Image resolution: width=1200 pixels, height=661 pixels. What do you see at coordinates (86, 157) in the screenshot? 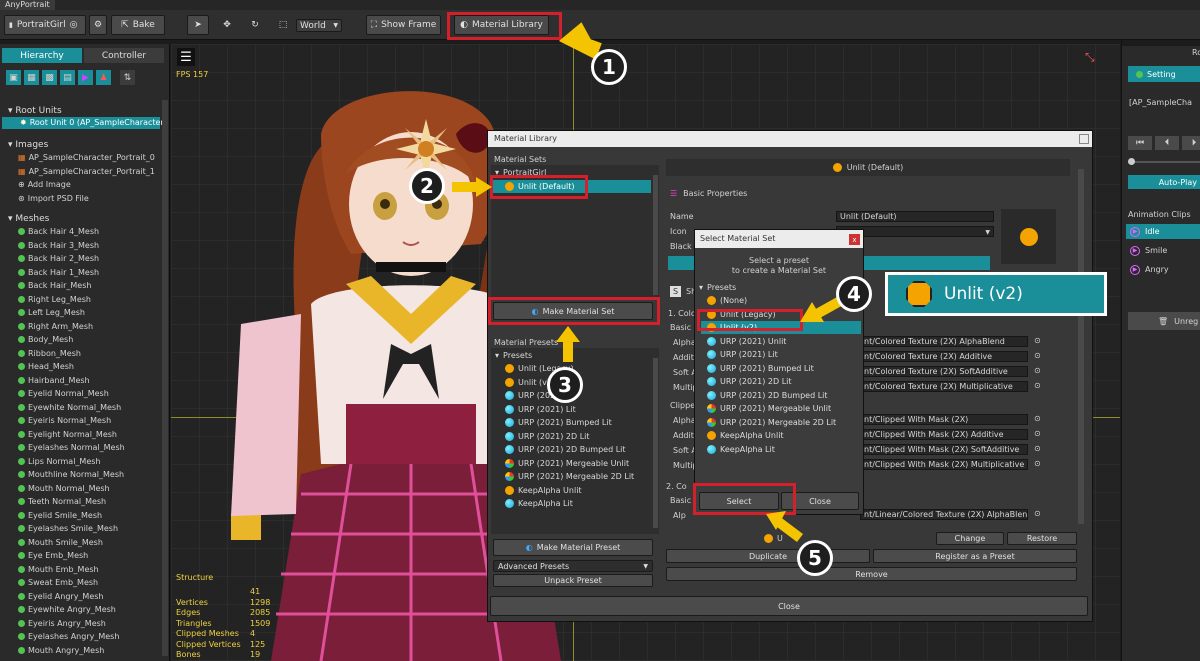
I see `image-item: ▦ AP_SampleCharacter_Portrait_0` at bounding box center [86, 157].